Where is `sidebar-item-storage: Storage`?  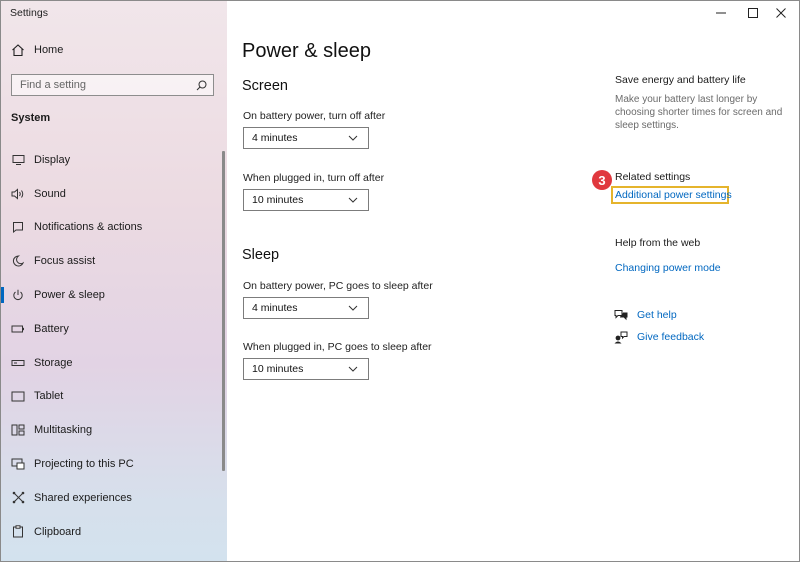
sidebar-item-storage: Storage is located at coordinates (113, 363).